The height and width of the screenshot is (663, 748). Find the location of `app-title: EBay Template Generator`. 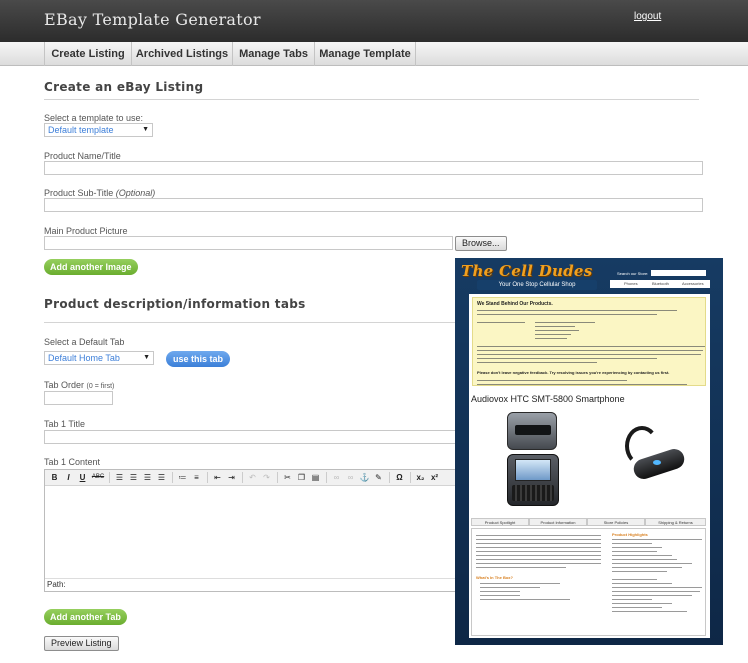

app-title: EBay Template Generator is located at coordinates (152, 19).